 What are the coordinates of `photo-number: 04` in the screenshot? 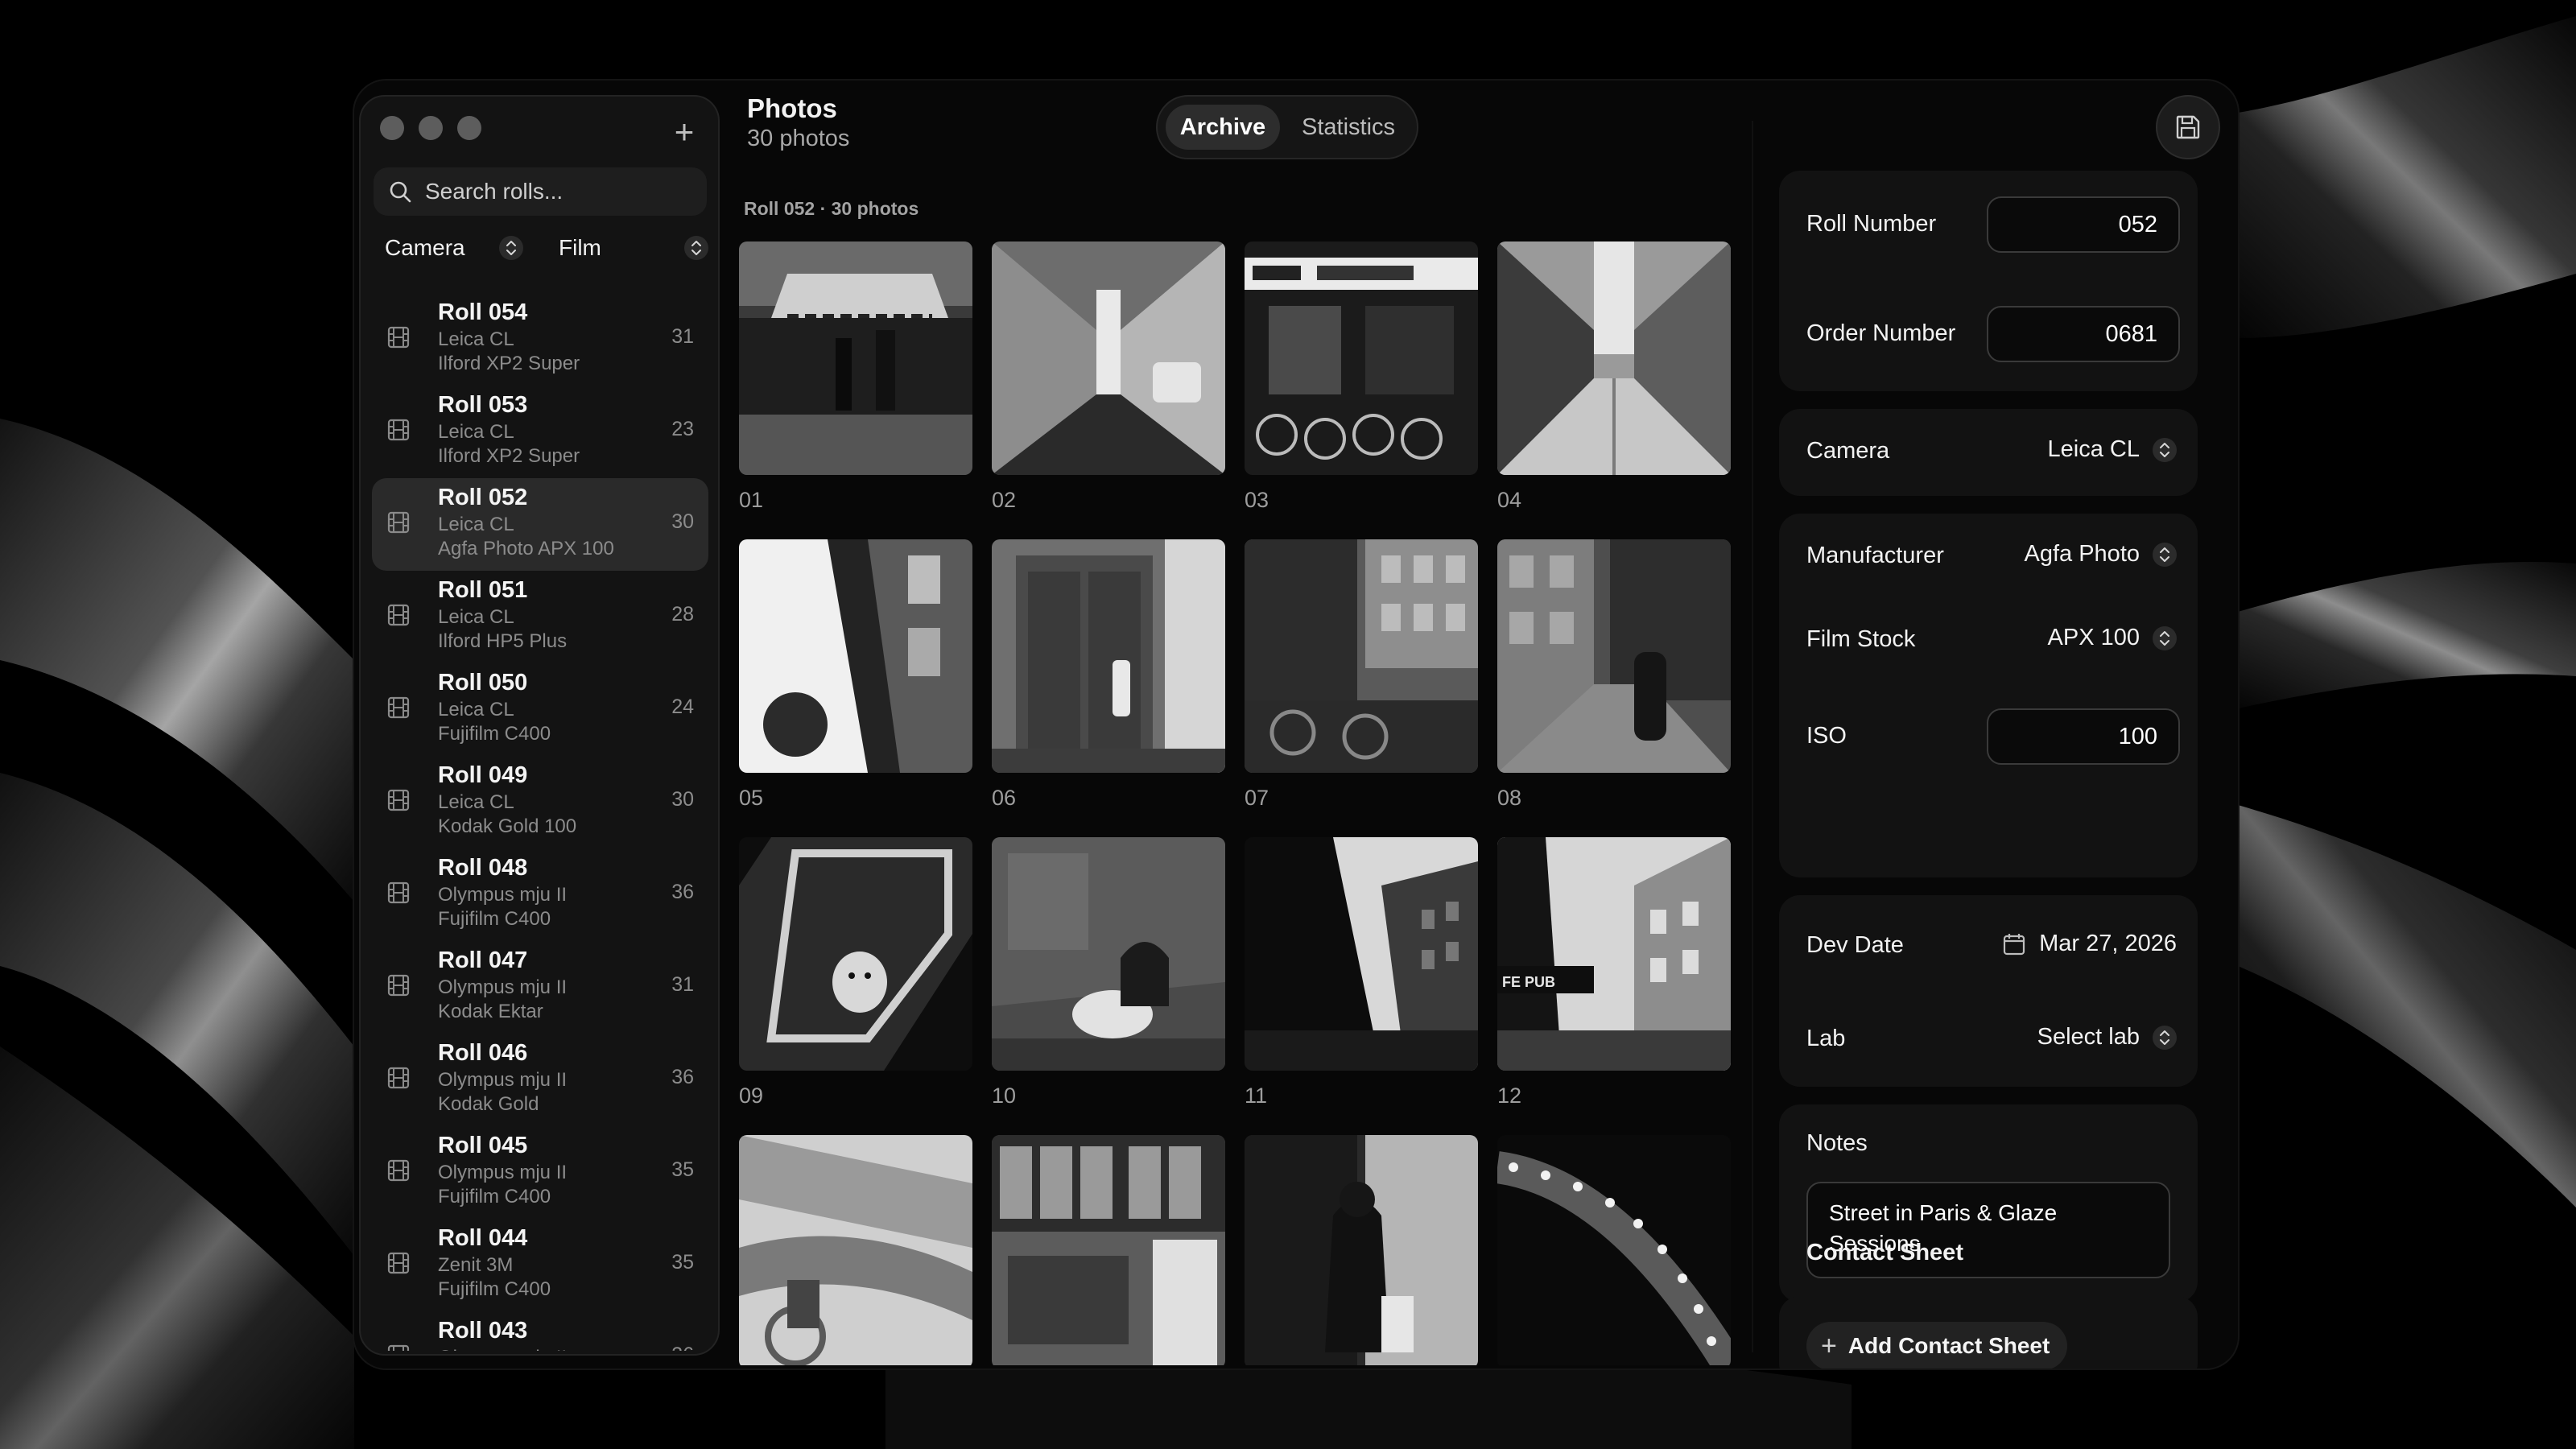 It's located at (1509, 500).